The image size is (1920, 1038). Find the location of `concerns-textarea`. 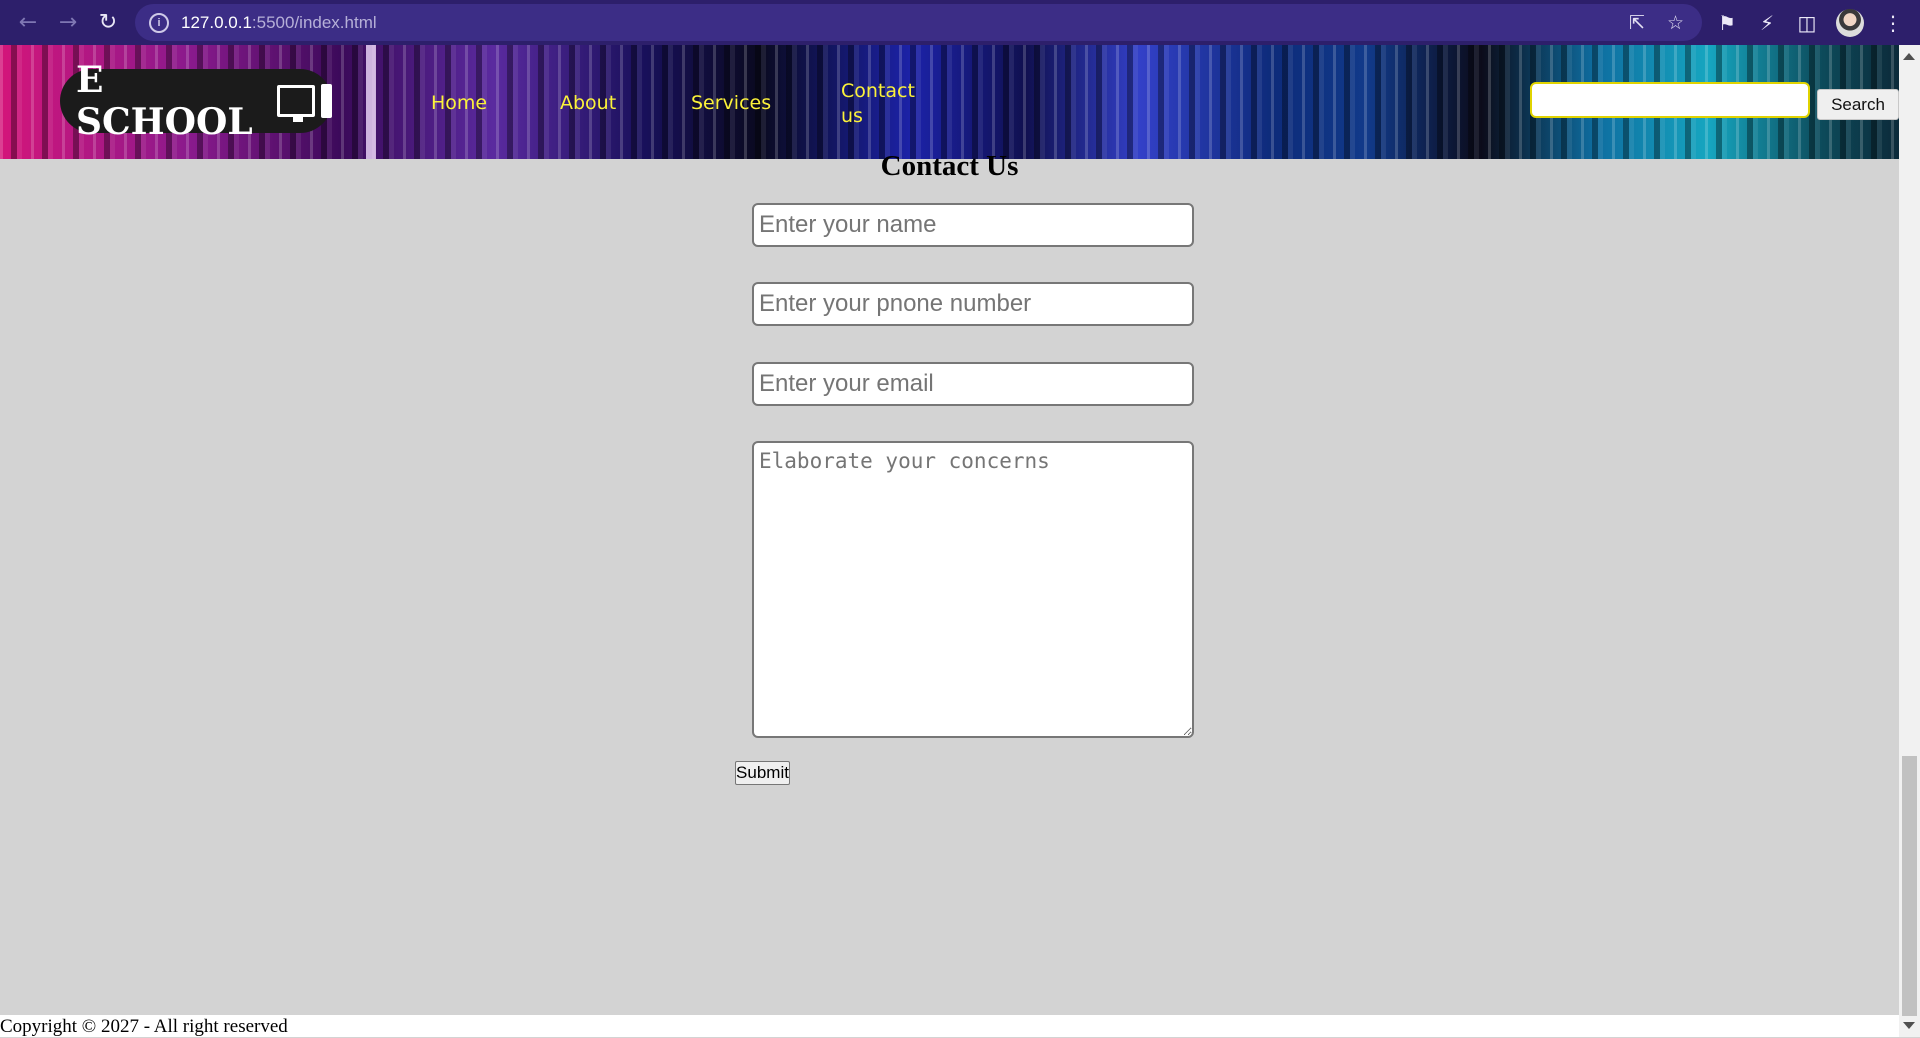

concerns-textarea is located at coordinates (973, 589).